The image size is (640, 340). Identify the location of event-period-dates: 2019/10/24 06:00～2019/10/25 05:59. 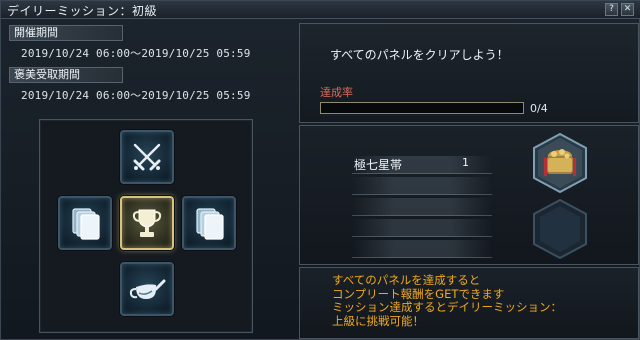
(136, 53).